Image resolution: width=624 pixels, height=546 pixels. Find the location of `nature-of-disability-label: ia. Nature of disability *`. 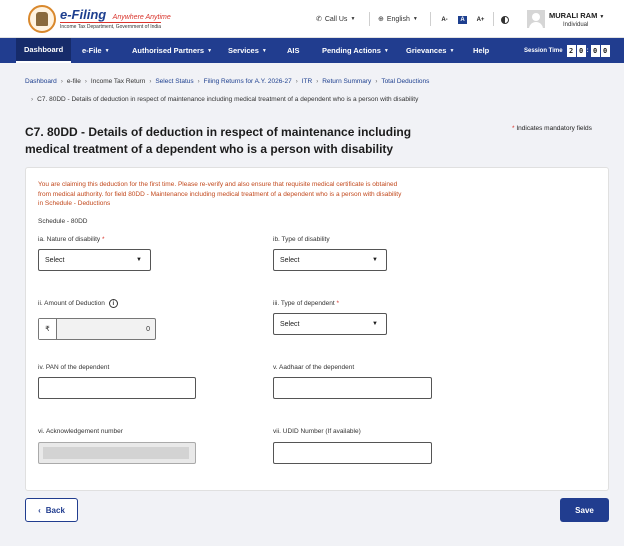

nature-of-disability-label: ia. Nature of disability * is located at coordinates (71, 239).